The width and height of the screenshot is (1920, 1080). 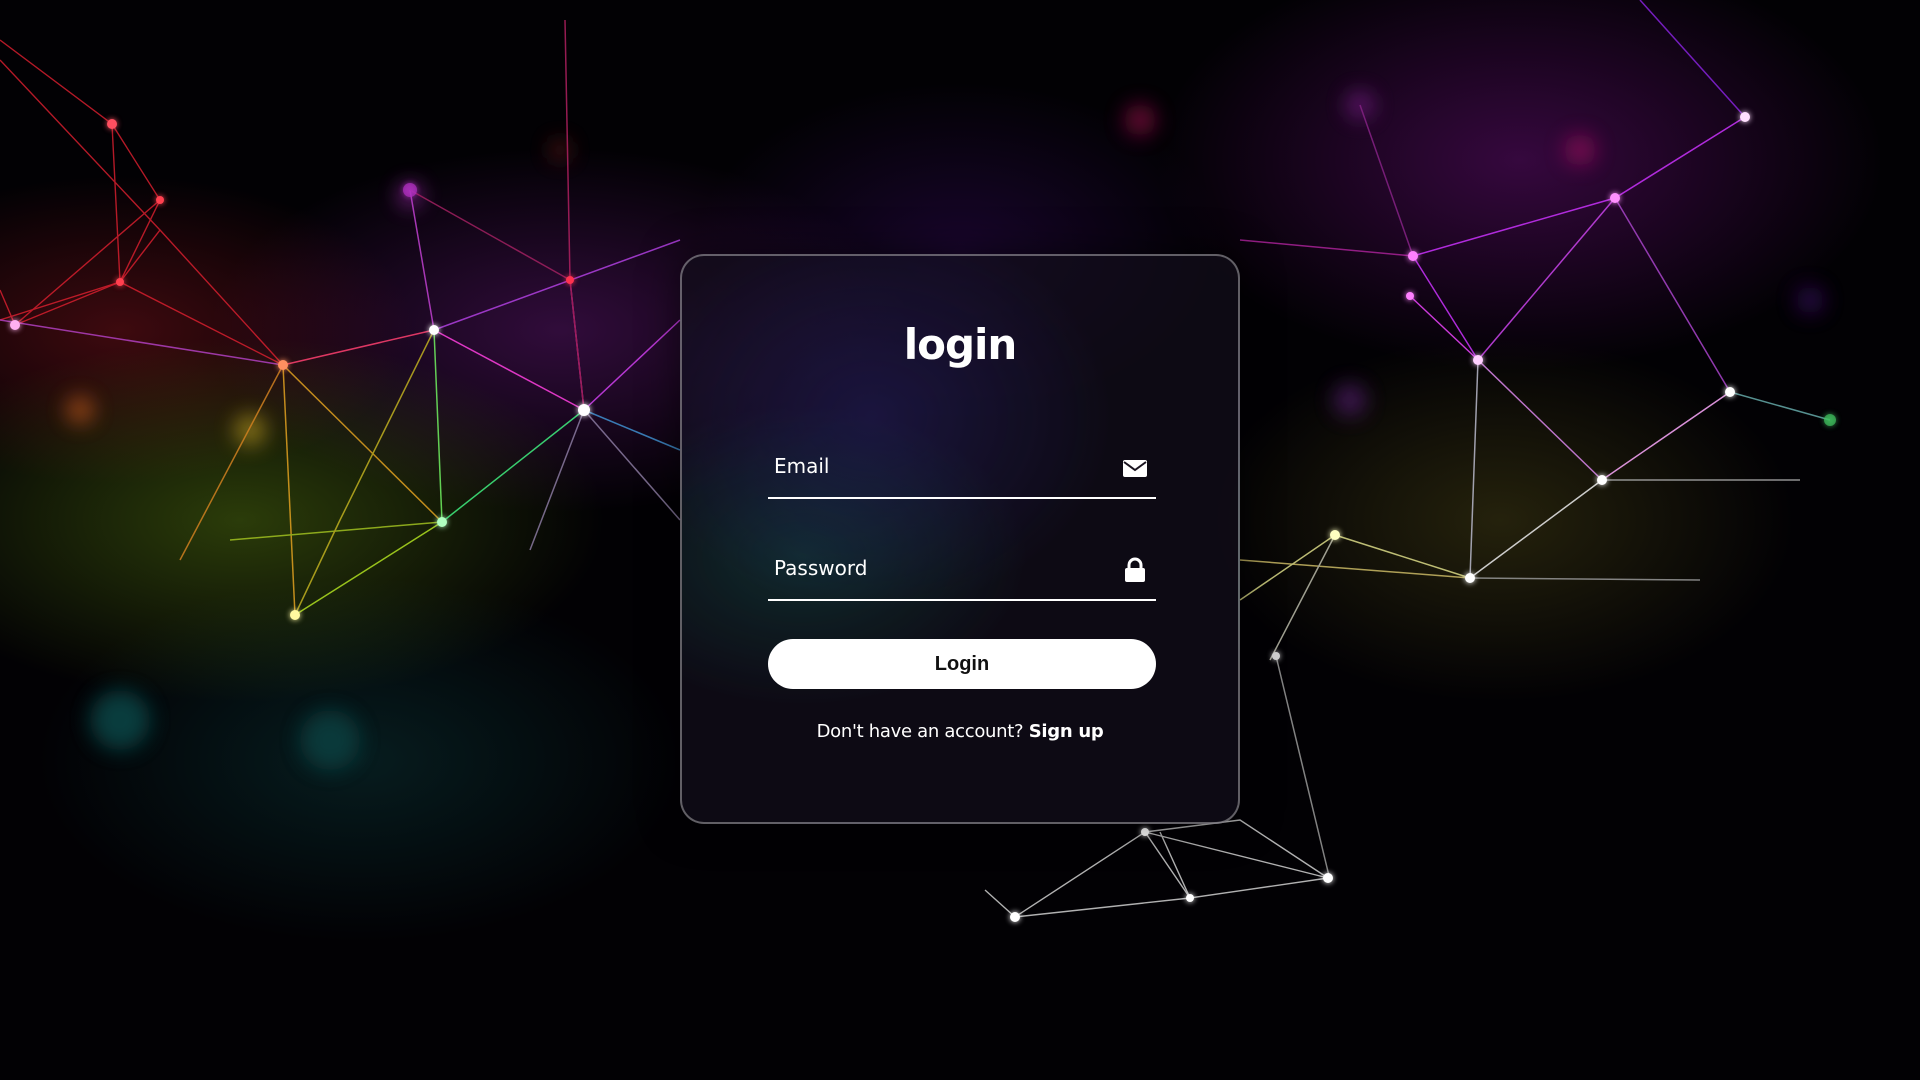 I want to click on login-button: Login, so click(x=962, y=664).